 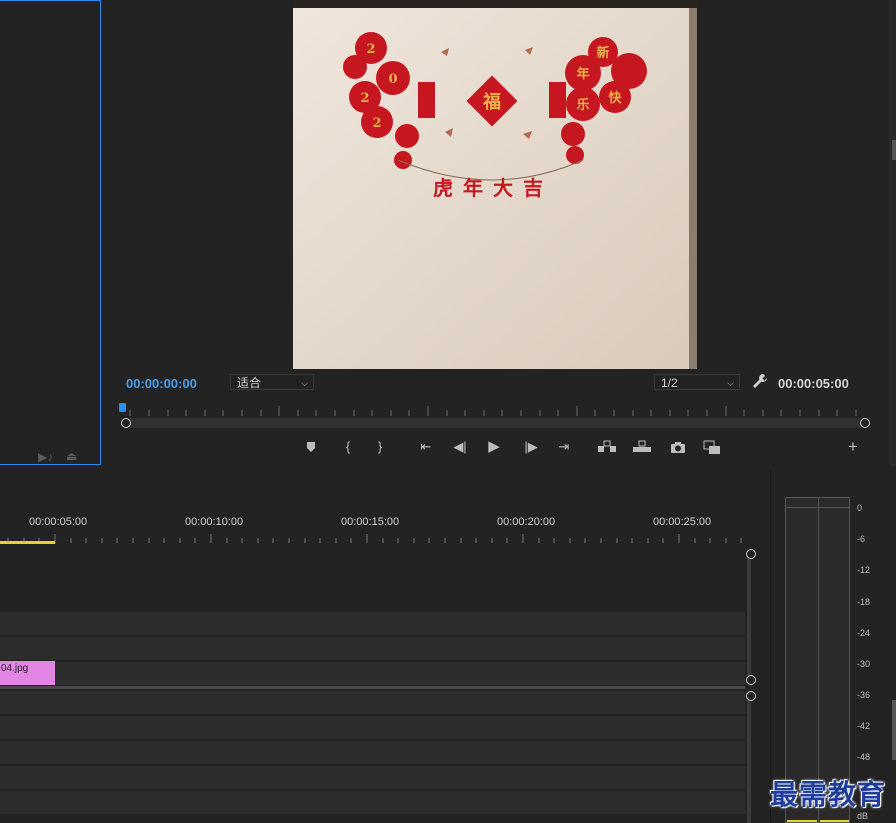 I want to click on meter-scale-label: -18, so click(x=864, y=602).